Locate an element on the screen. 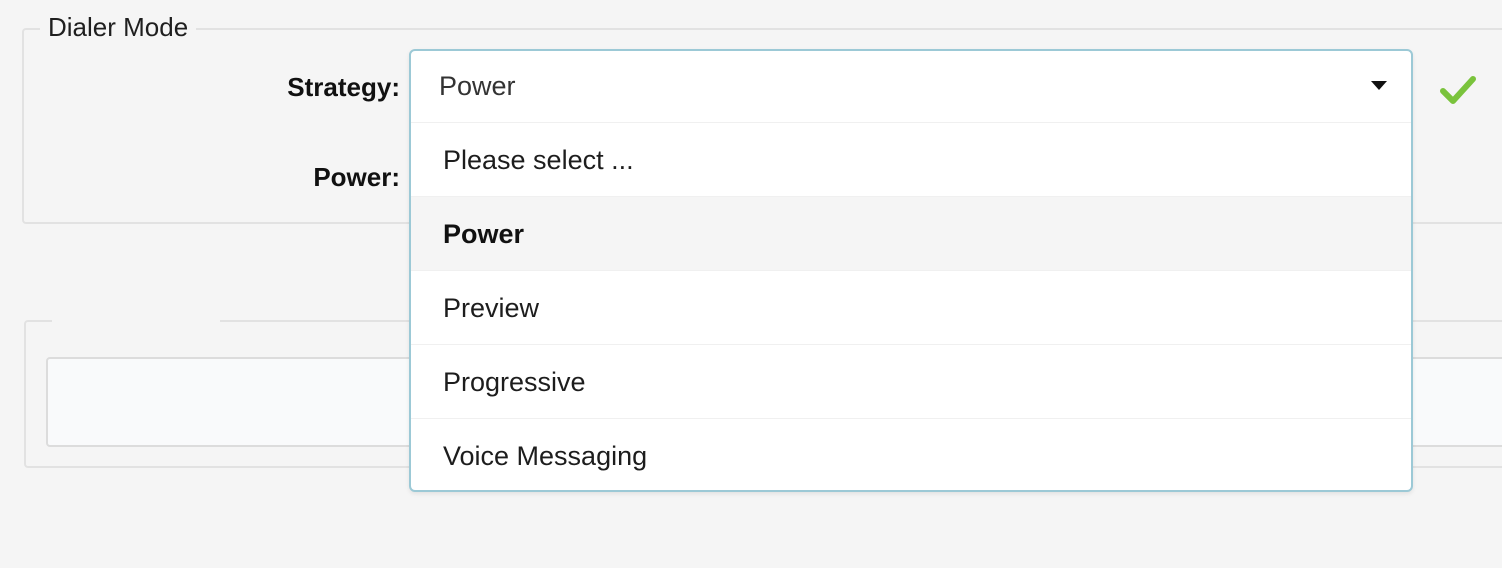 The height and width of the screenshot is (568, 1502). strategy-select-control: Power is located at coordinates (911, 87).